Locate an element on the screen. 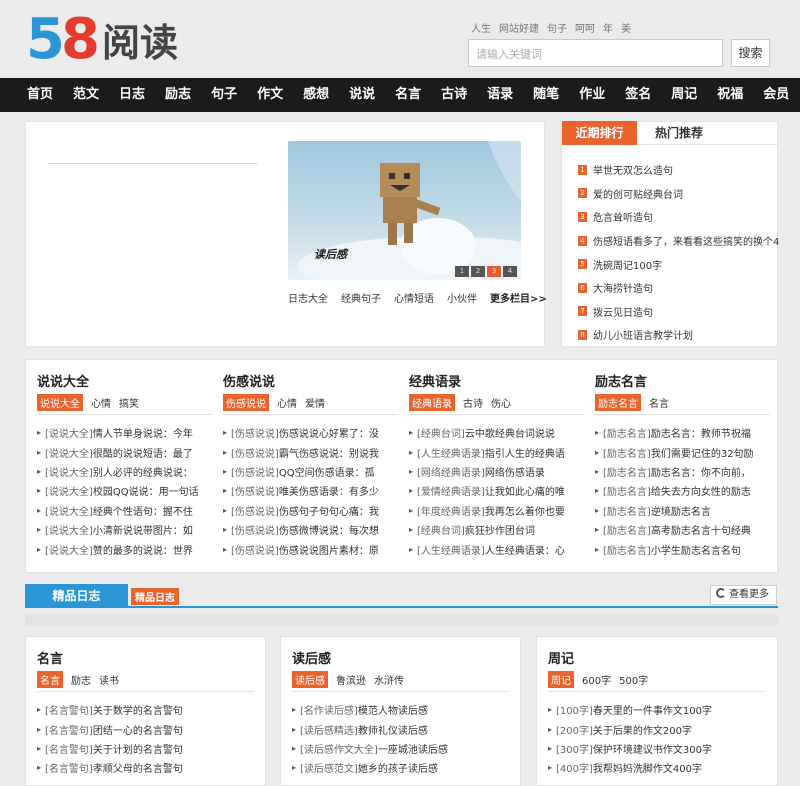 The width and height of the screenshot is (800, 786). item-title: 让我如此心痛的唯 is located at coordinates (525, 490).